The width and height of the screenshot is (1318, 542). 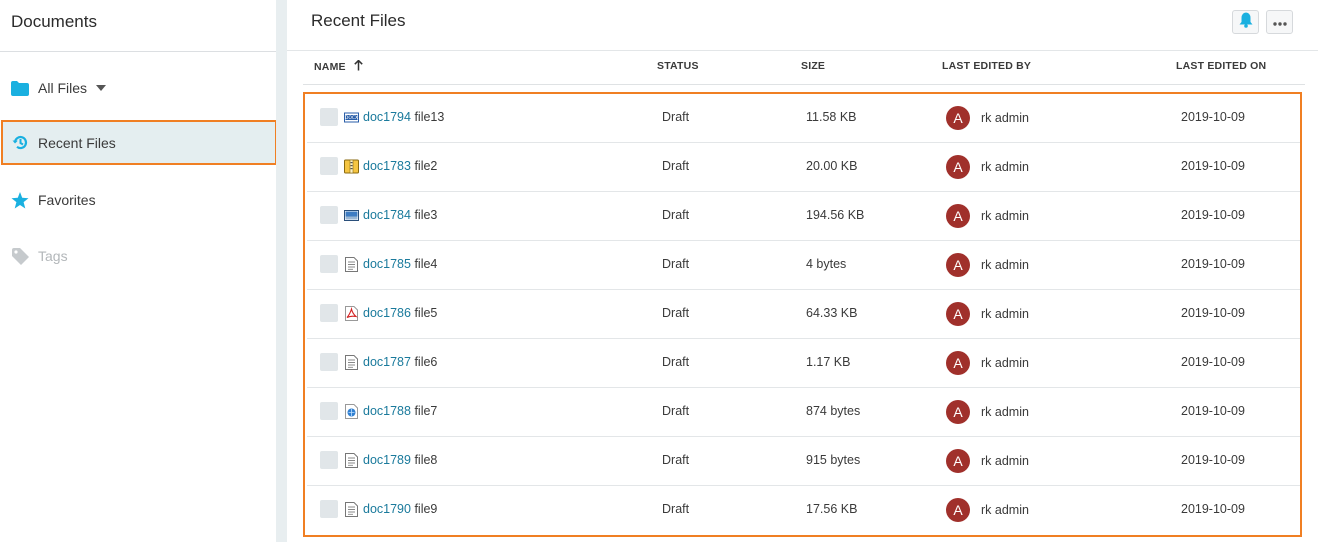 What do you see at coordinates (426, 362) in the screenshot?
I see `file-title: file6` at bounding box center [426, 362].